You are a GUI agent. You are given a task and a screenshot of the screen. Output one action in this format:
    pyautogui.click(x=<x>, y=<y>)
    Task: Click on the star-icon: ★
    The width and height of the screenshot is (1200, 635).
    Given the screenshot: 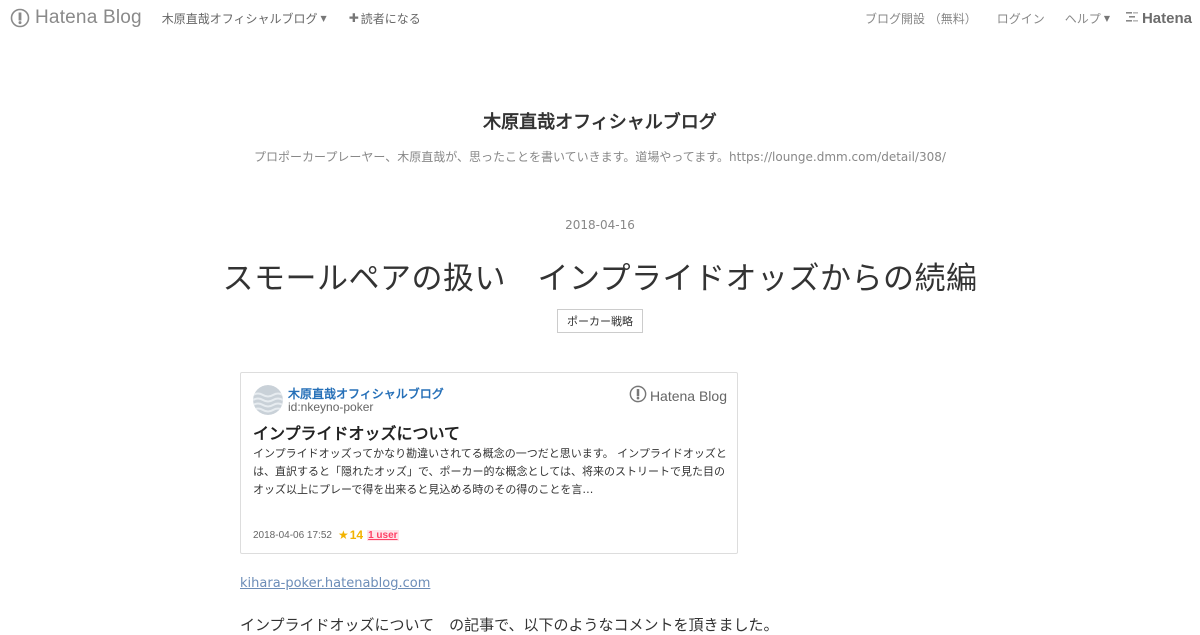 What is the action you would take?
    pyautogui.click(x=343, y=535)
    